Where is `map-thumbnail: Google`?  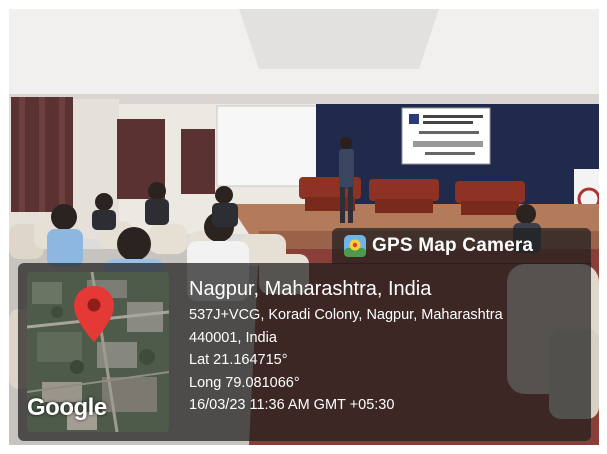
map-thumbnail: Google is located at coordinates (98, 352).